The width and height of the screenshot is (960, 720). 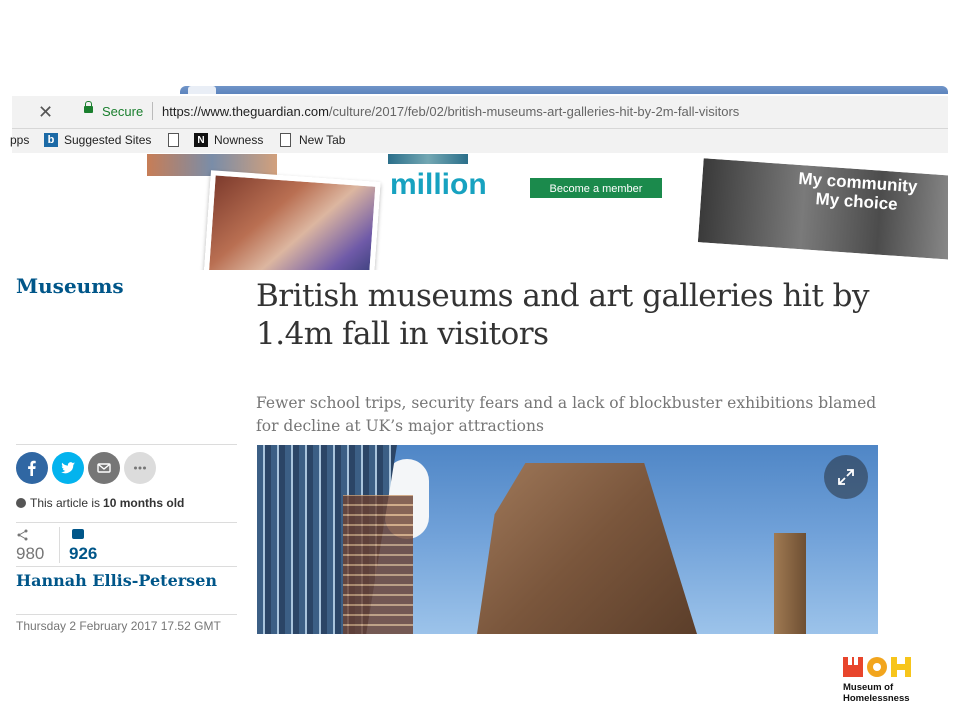 I want to click on twitter-share-button, so click(x=68, y=468).